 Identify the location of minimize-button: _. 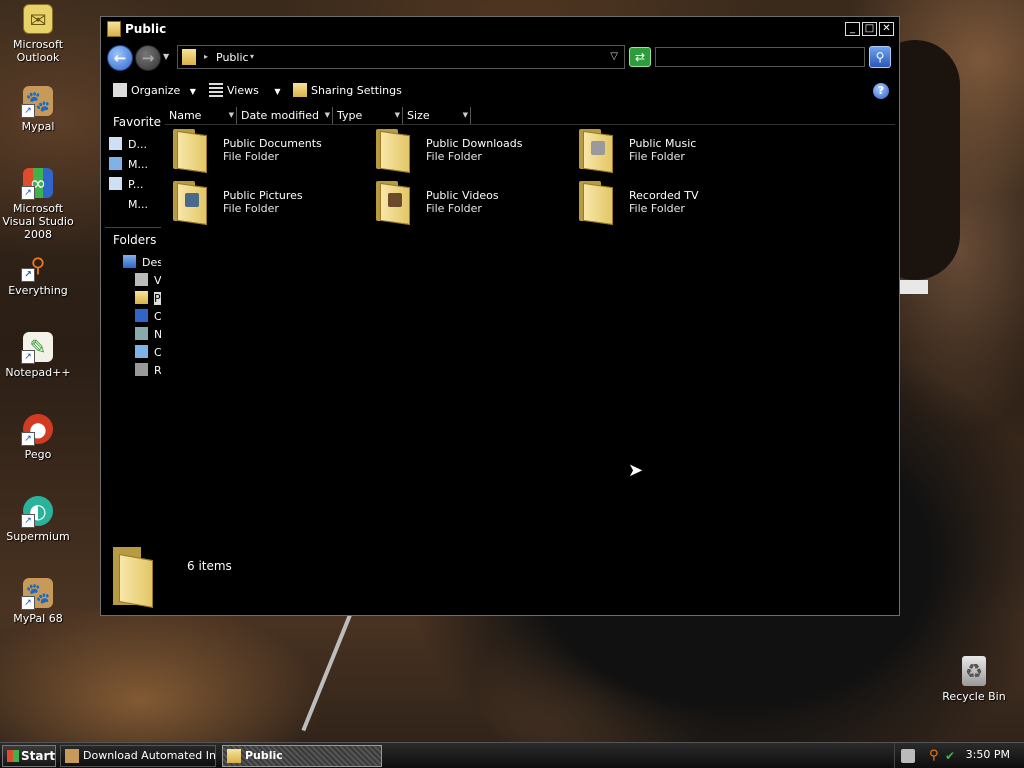
(852, 29).